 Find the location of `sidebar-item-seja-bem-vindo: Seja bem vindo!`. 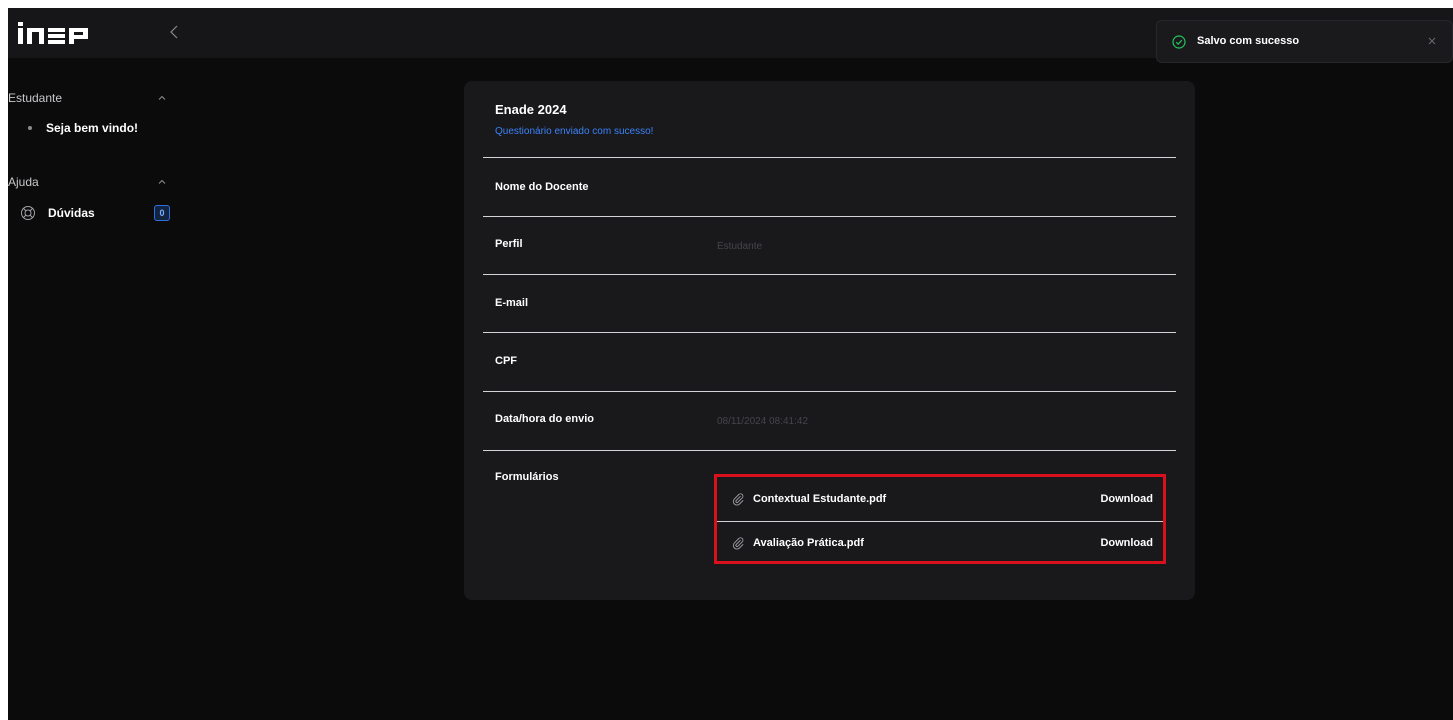

sidebar-item-seja-bem-vindo: Seja bem vindo! is located at coordinates (89, 128).